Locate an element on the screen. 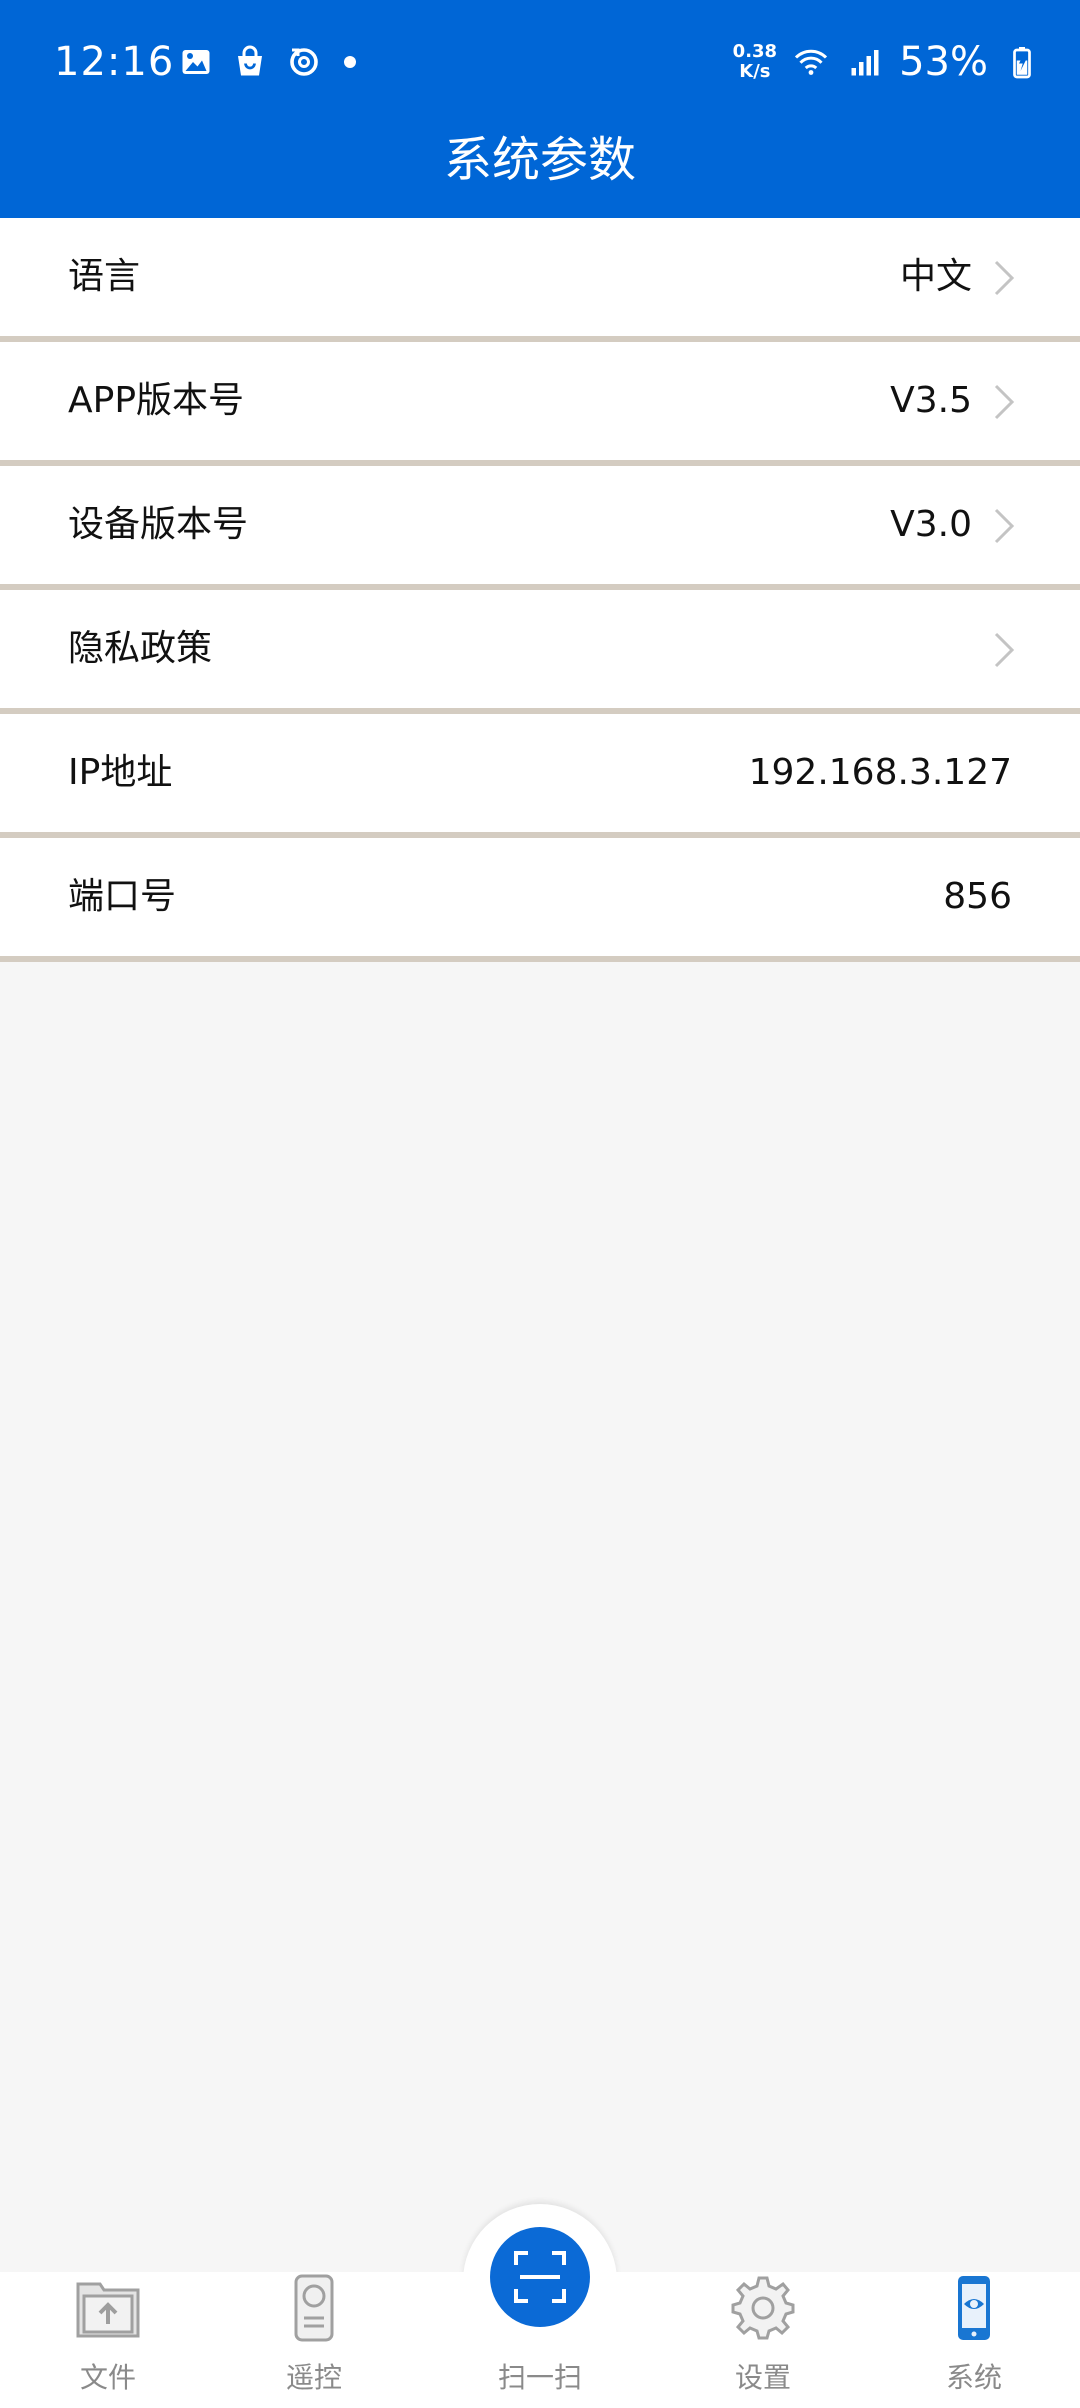  nav-label: 设置 is located at coordinates (762, 2377).